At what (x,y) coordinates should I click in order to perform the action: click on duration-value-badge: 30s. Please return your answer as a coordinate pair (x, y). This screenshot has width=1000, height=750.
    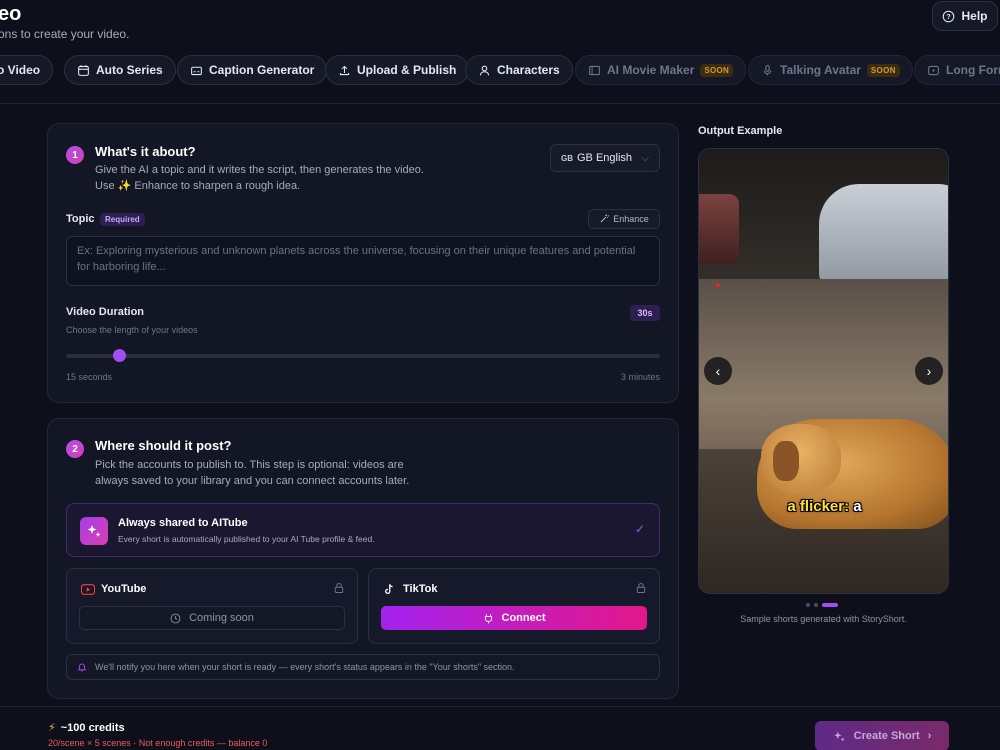
    Looking at the image, I should click on (645, 313).